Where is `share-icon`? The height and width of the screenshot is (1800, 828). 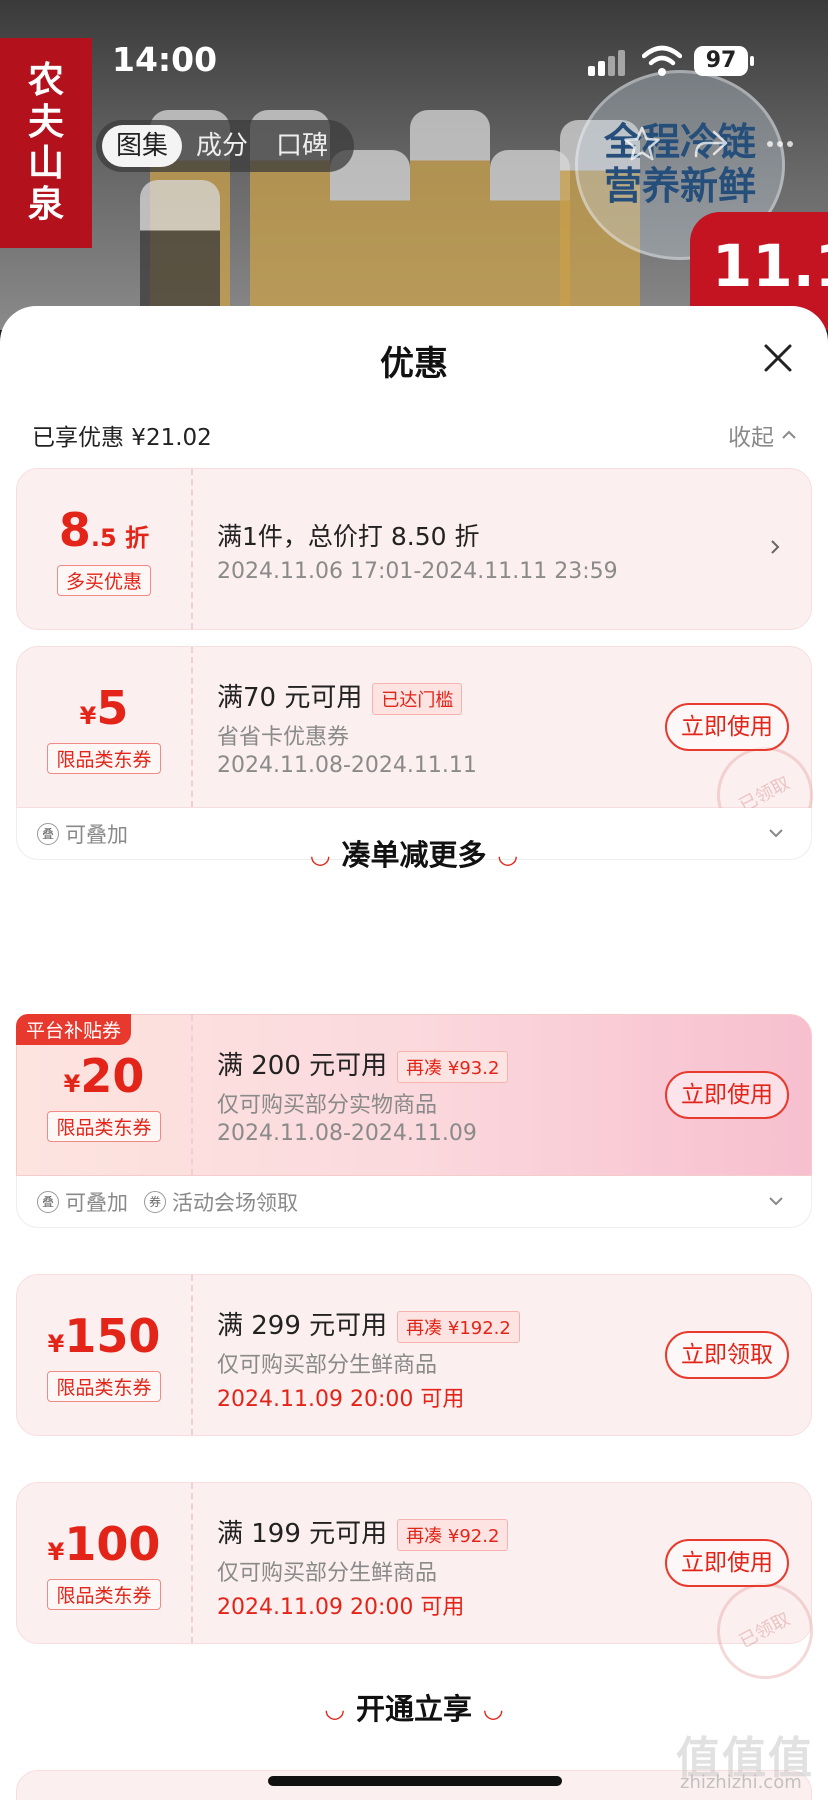
share-icon is located at coordinates (710, 144).